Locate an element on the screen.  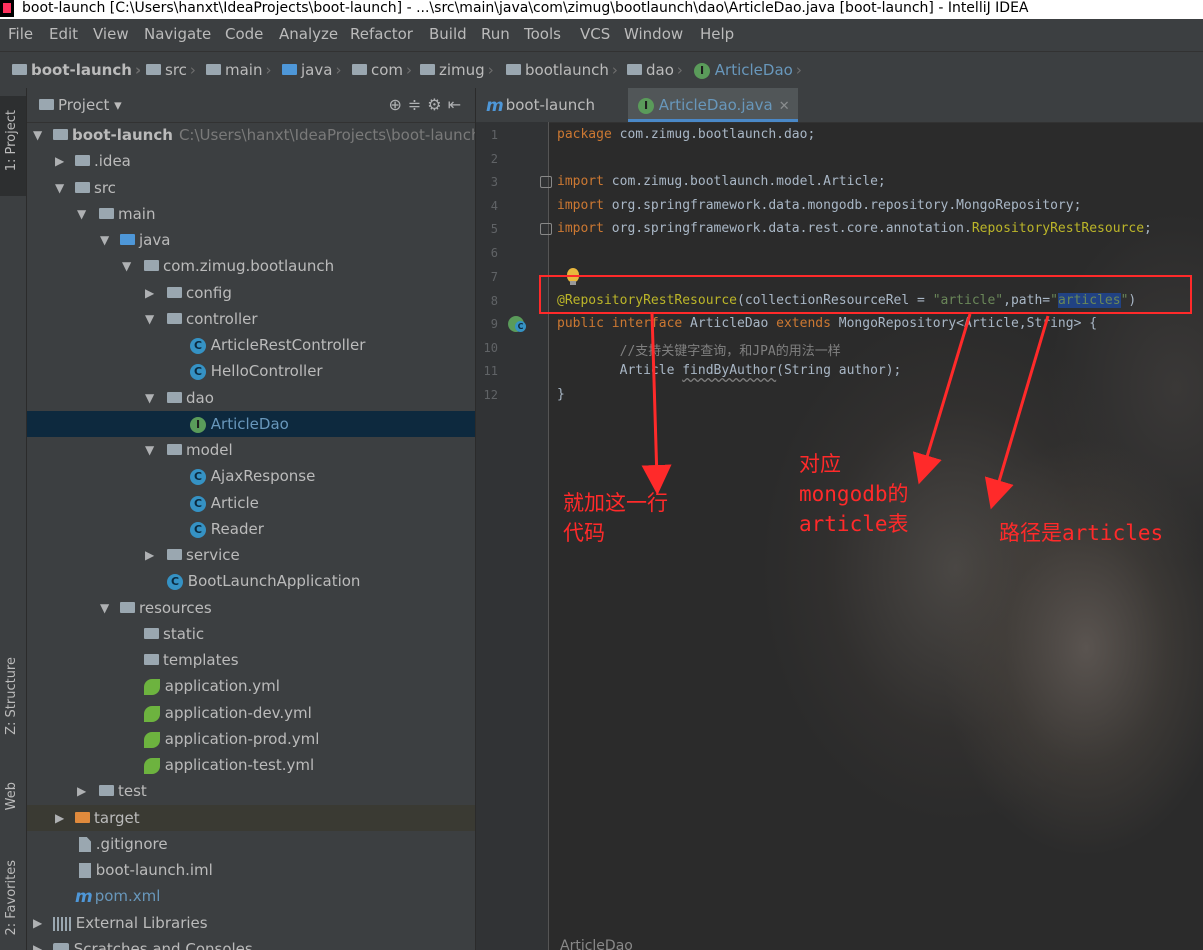
highlight-box is located at coordinates (865, 294).